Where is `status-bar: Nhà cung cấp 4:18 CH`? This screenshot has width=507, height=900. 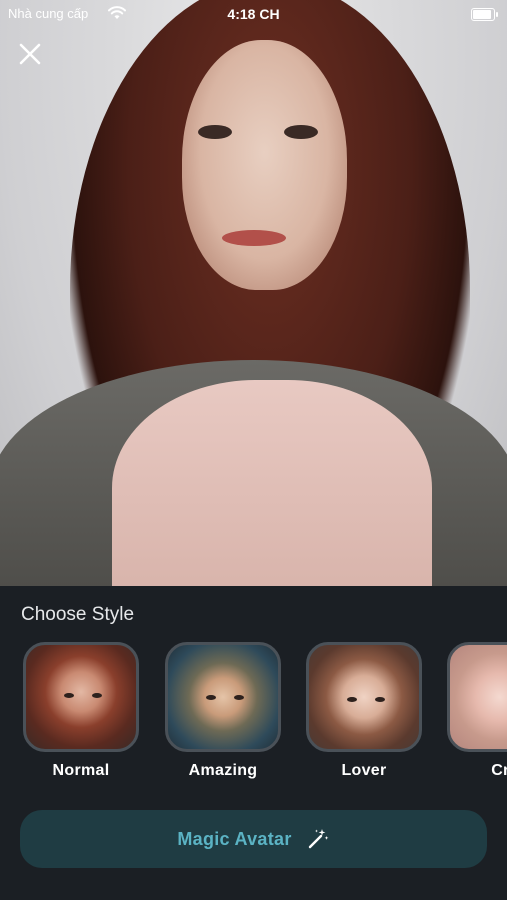
status-bar: Nhà cung cấp 4:18 CH is located at coordinates (253, 15).